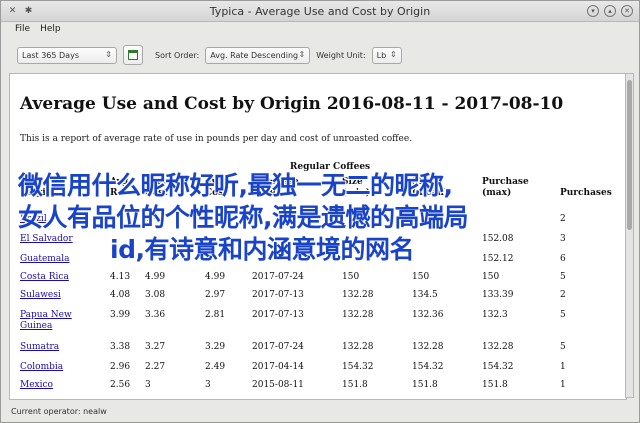 This screenshot has width=640, height=423. I want to click on origin-link: Colombia, so click(51, 367).